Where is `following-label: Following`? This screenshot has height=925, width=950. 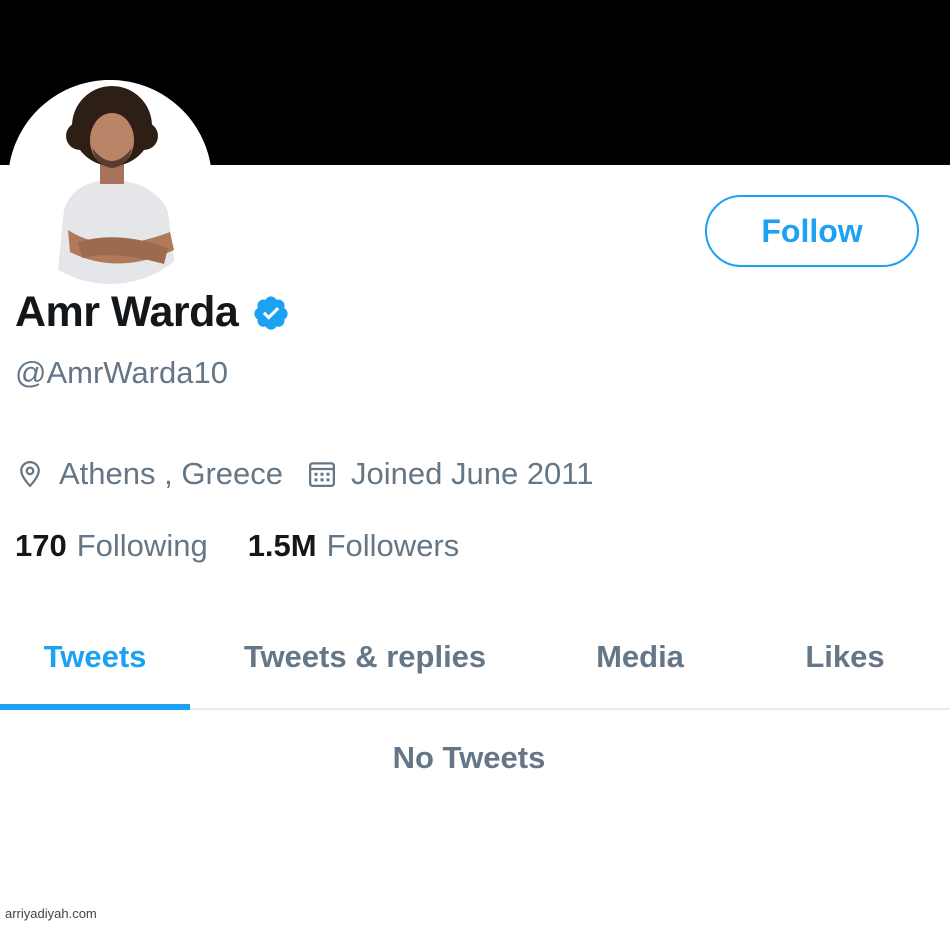
following-label: Following is located at coordinates (142, 545).